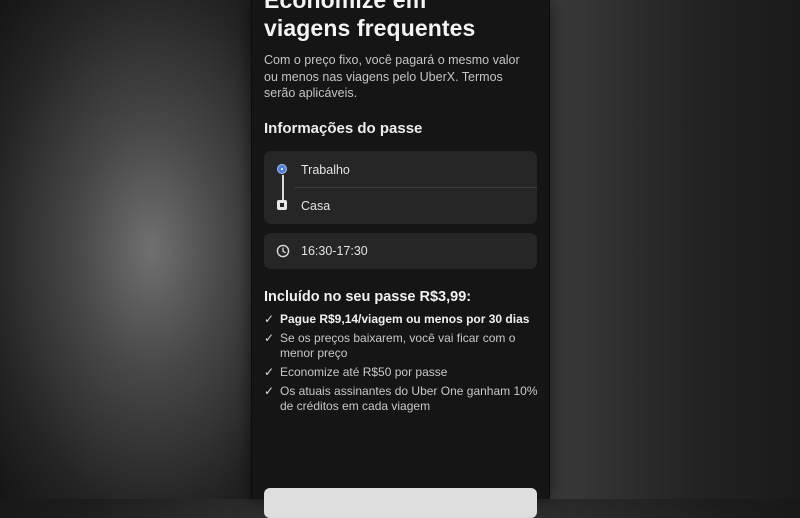 The height and width of the screenshot is (518, 800). Describe the element at coordinates (368, 297) in the screenshot. I see `included-heading: Incluído no seu passe R$3,99:` at that location.